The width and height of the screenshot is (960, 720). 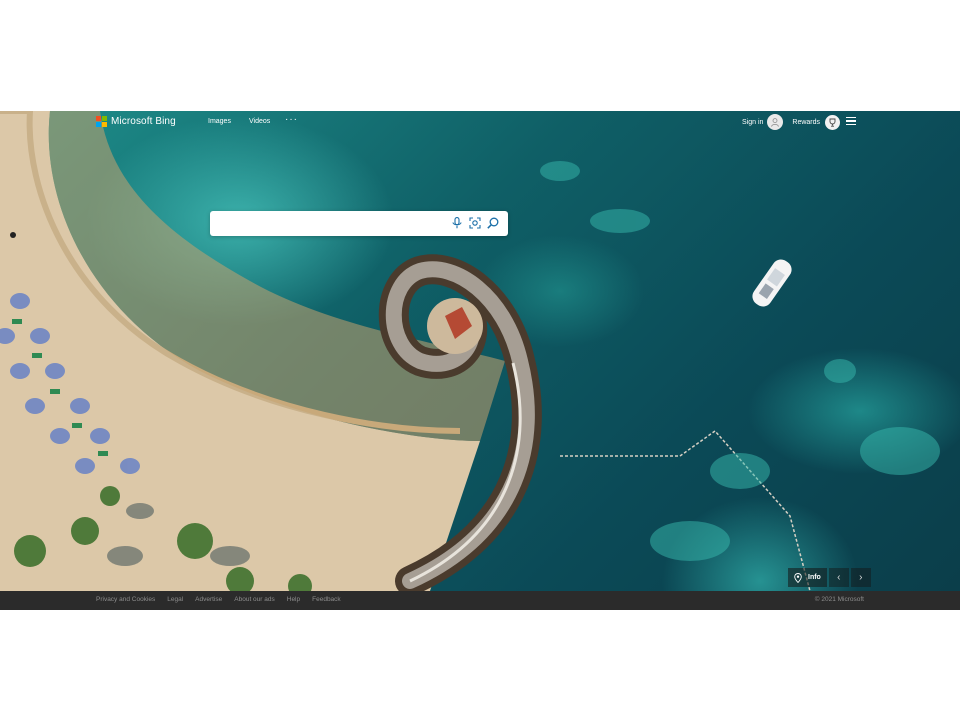 I want to click on footer-link-advertise: Advertise, so click(x=208, y=599).